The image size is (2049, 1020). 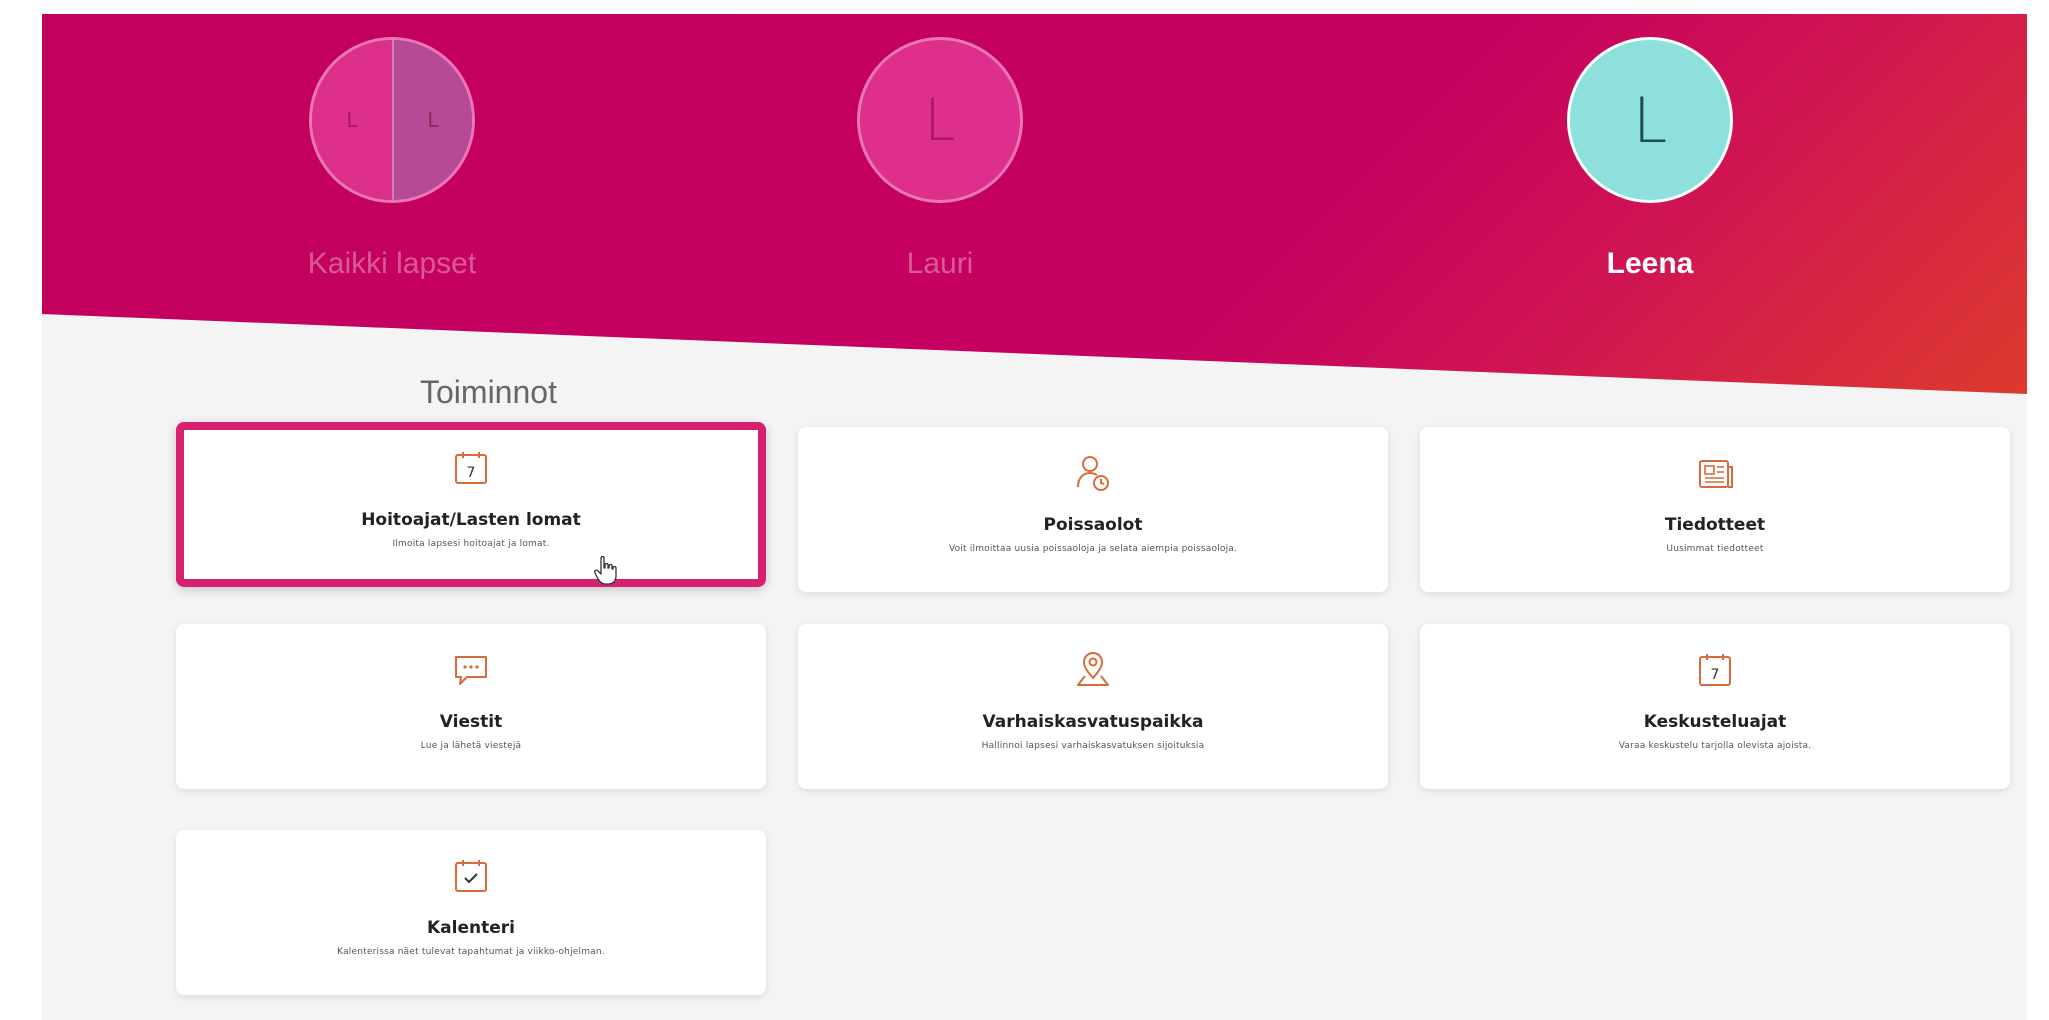 I want to click on card-title: Tiedotteet, so click(x=1715, y=525).